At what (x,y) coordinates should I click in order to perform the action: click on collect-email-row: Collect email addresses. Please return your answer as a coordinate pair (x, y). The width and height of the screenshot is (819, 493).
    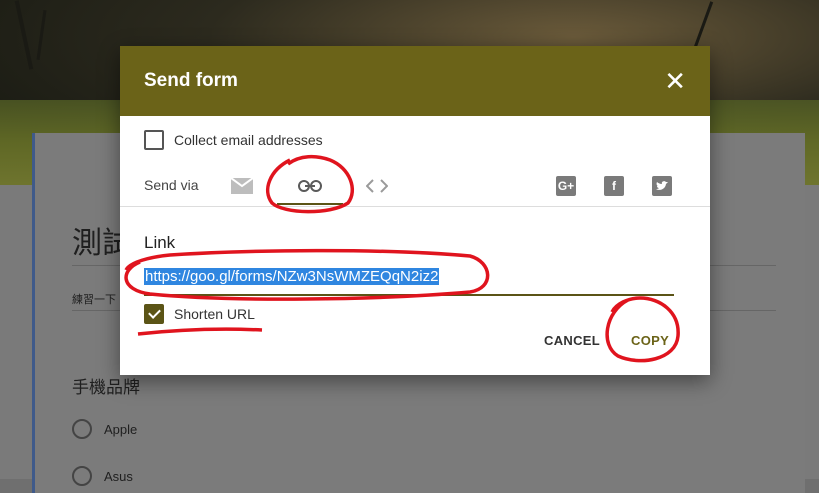
    Looking at the image, I should click on (233, 140).